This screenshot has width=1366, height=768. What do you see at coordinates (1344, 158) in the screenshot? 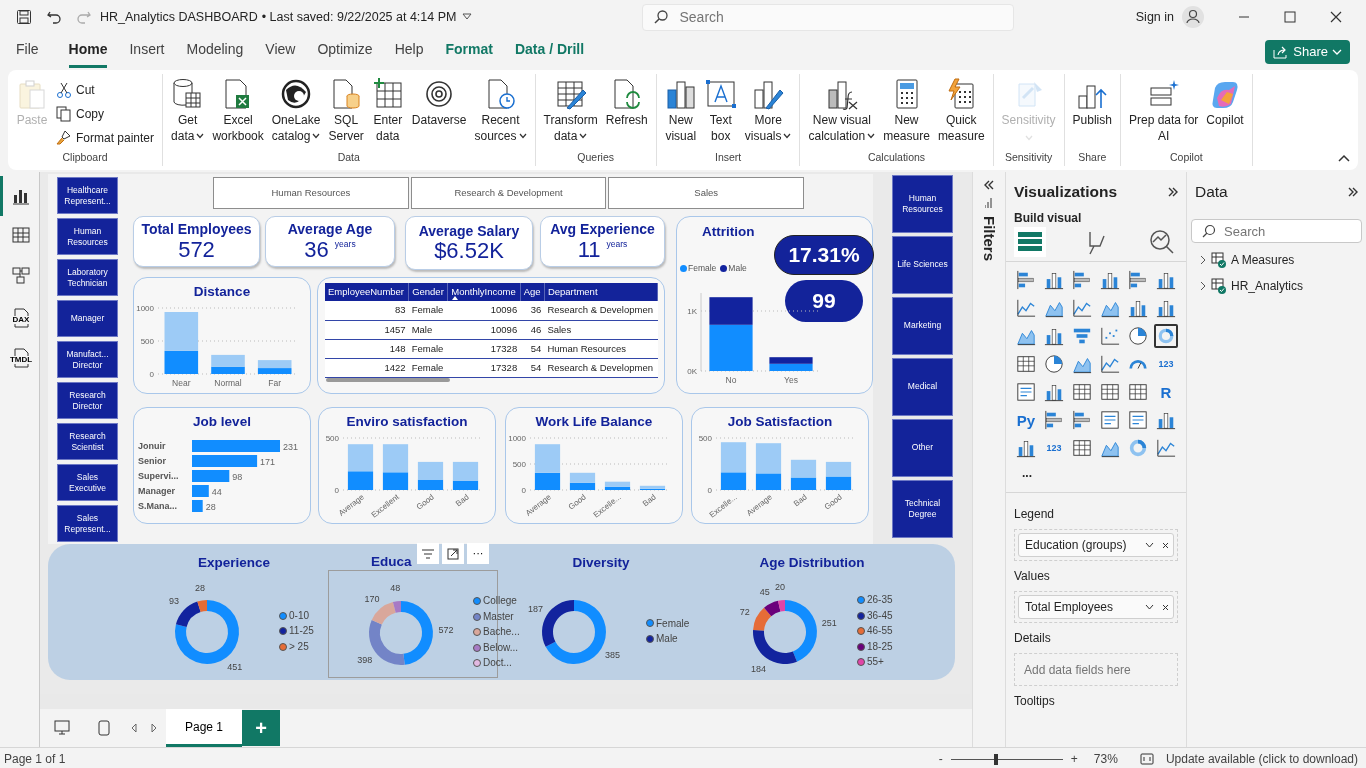
I see `collapse-ribbon-icon` at bounding box center [1344, 158].